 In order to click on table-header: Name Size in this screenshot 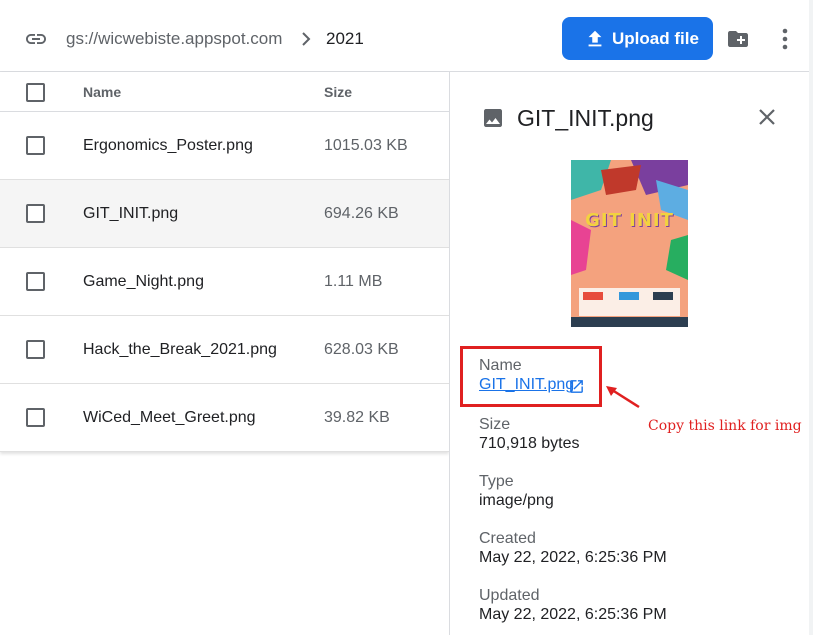, I will do `click(224, 92)`.